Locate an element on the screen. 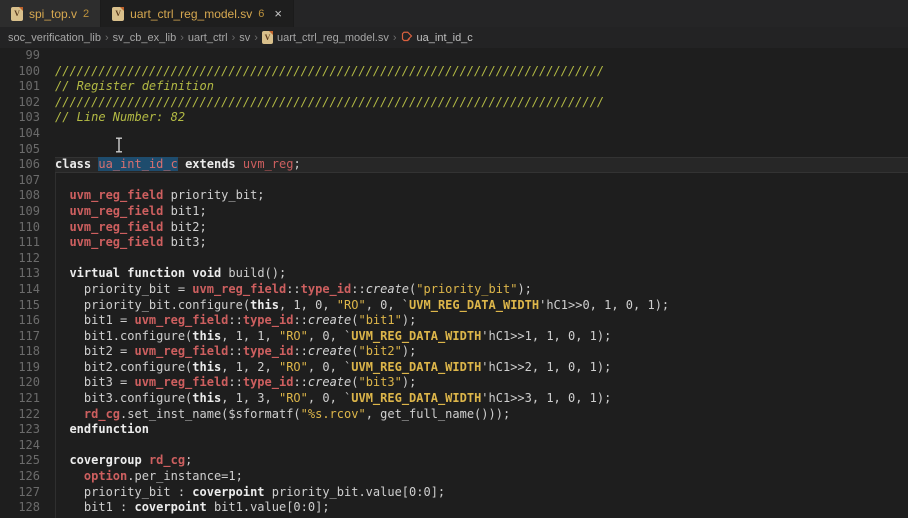 Image resolution: width=908 pixels, height=518 pixels. code-line: 99 is located at coordinates (454, 56).